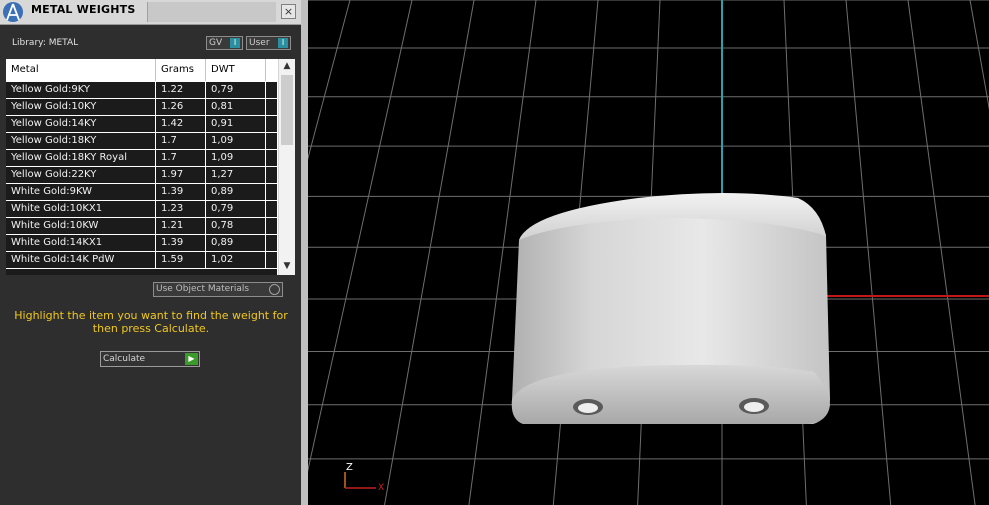  Describe the element at coordinates (81, 158) in the screenshot. I see `metal-cell: Yellow Gold:18KY Royal` at that location.